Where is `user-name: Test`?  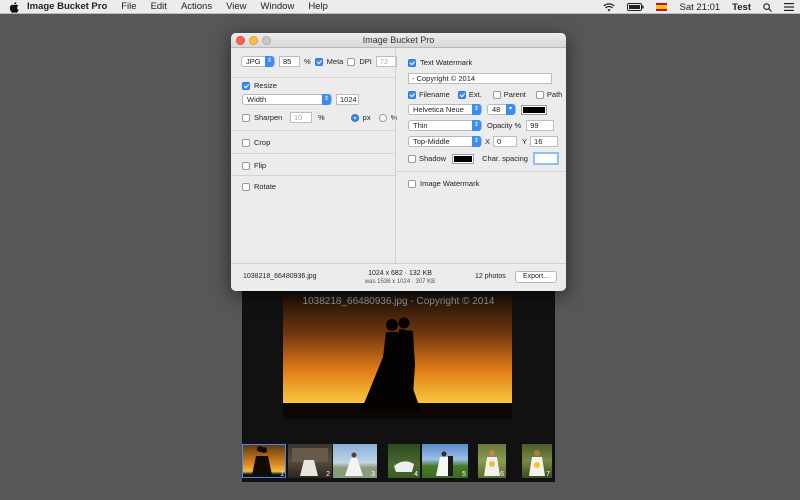
user-name: Test is located at coordinates (741, 7).